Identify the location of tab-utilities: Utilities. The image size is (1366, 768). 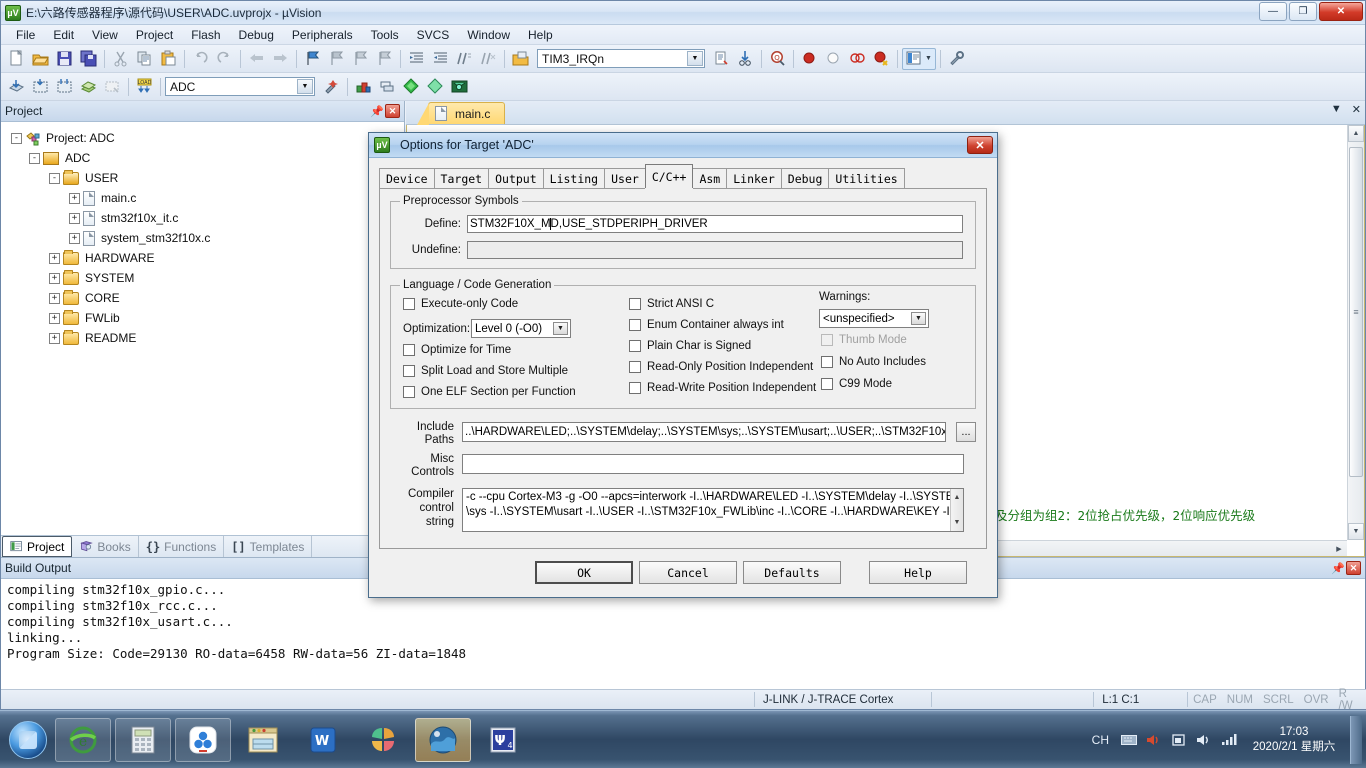
(866, 178).